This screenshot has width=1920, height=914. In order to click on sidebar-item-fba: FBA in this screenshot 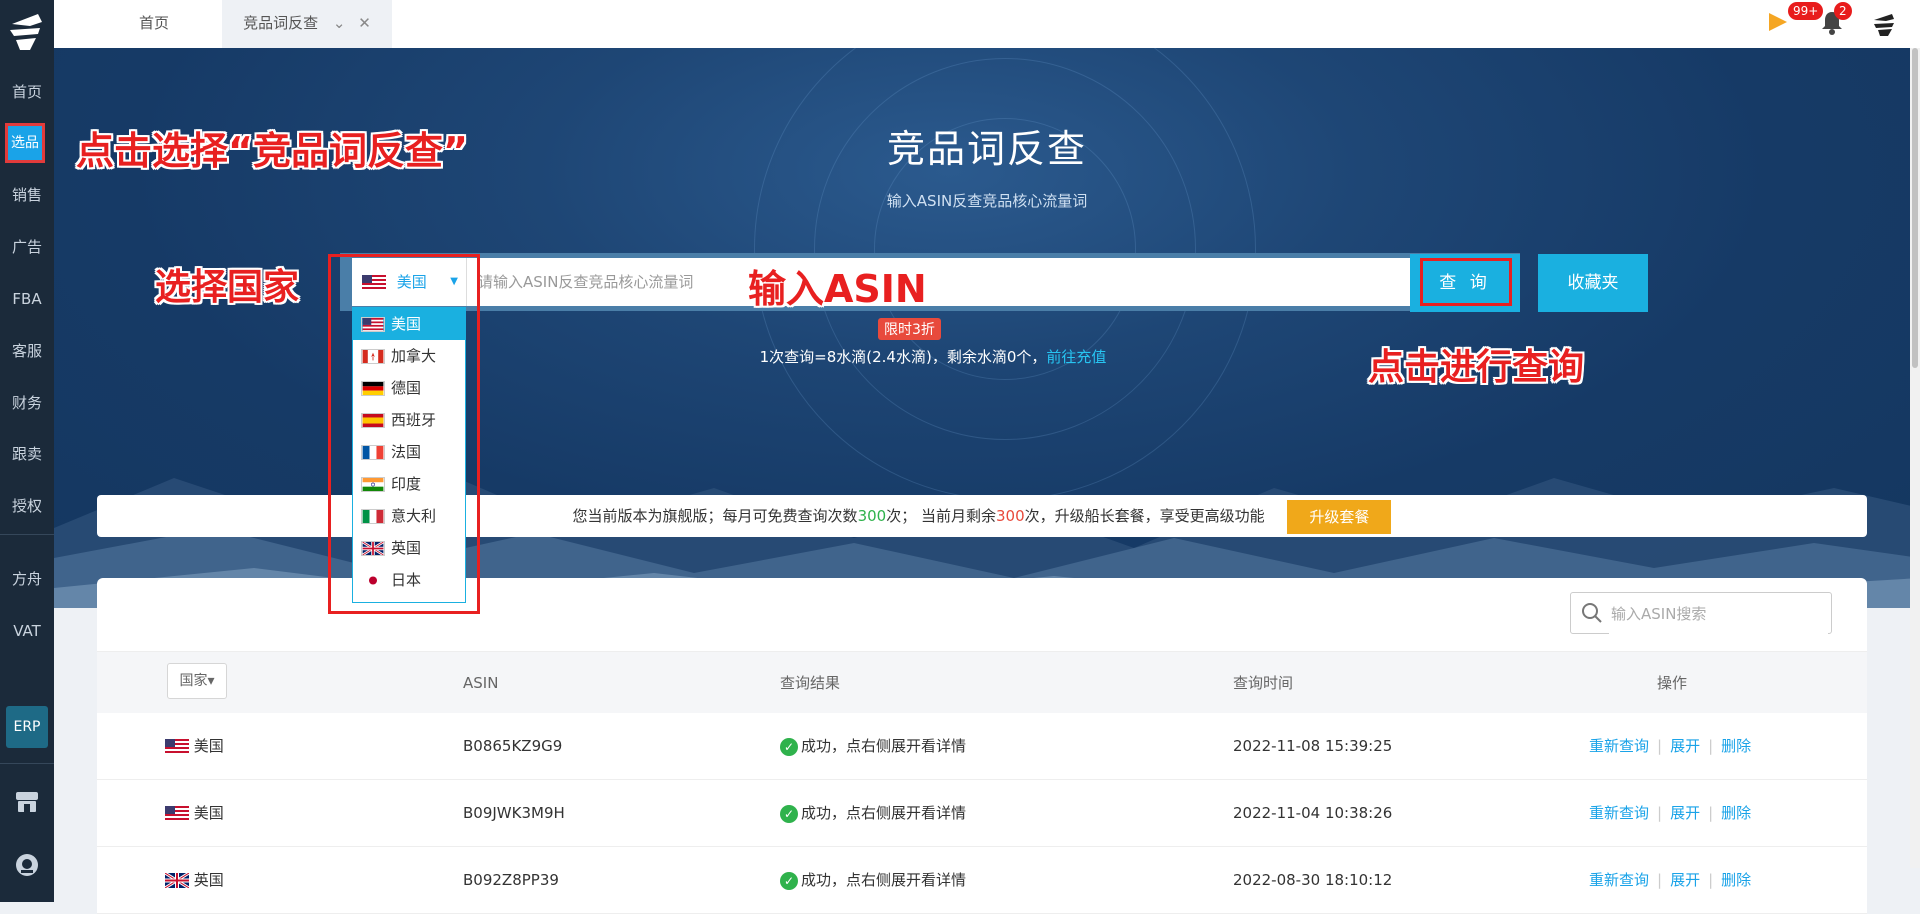, I will do `click(27, 299)`.